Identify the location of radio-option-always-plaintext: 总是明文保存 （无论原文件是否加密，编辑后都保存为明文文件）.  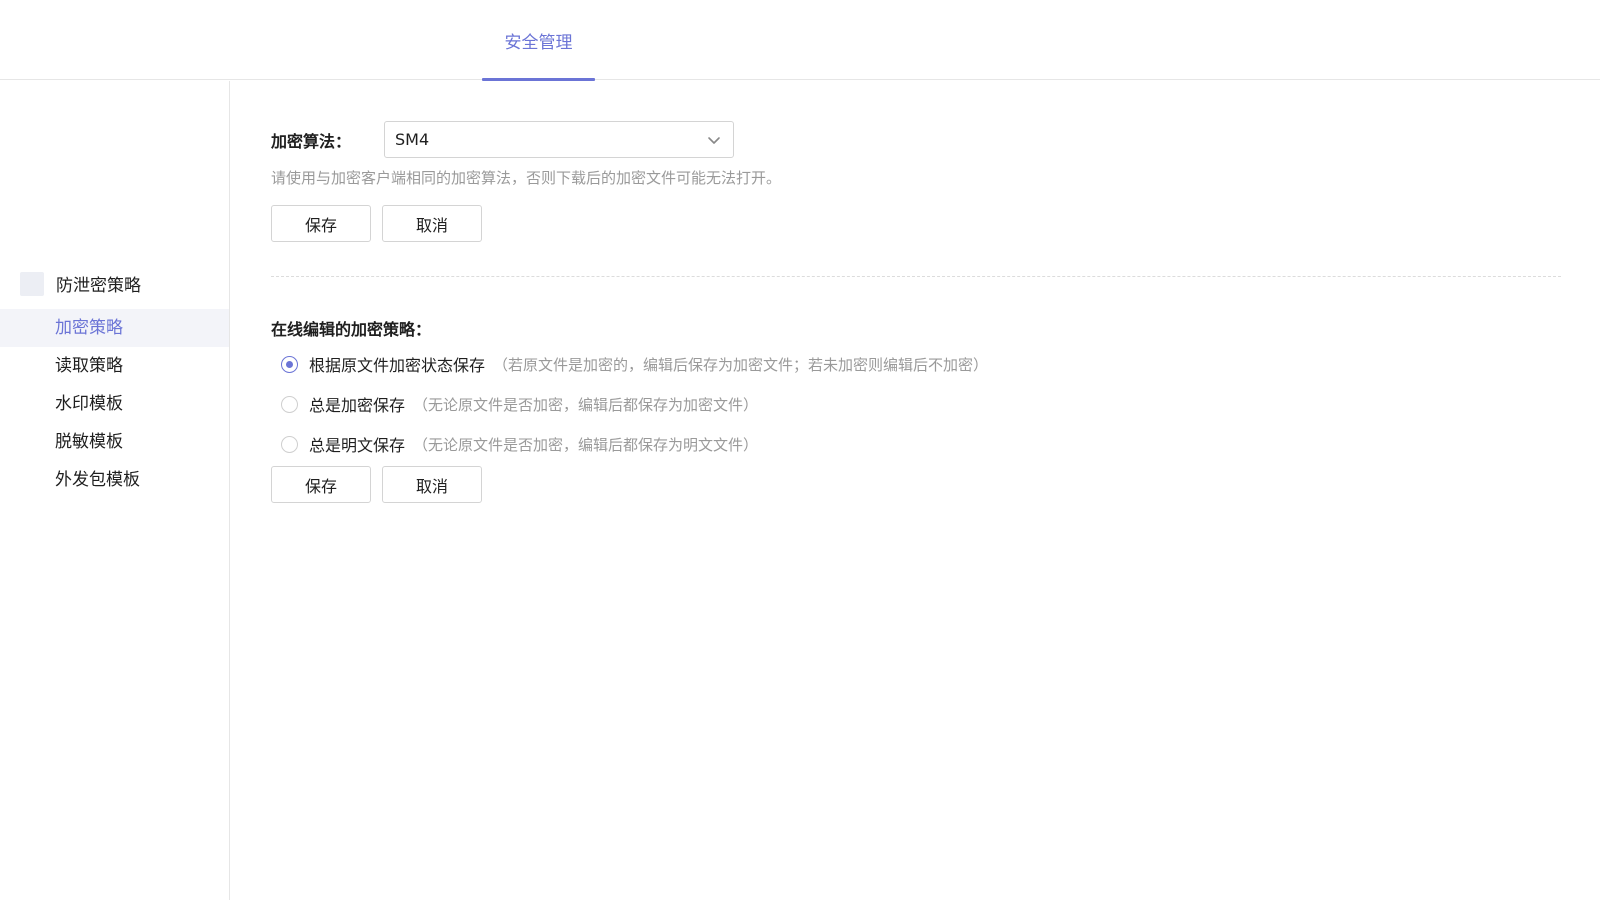
(634, 444).